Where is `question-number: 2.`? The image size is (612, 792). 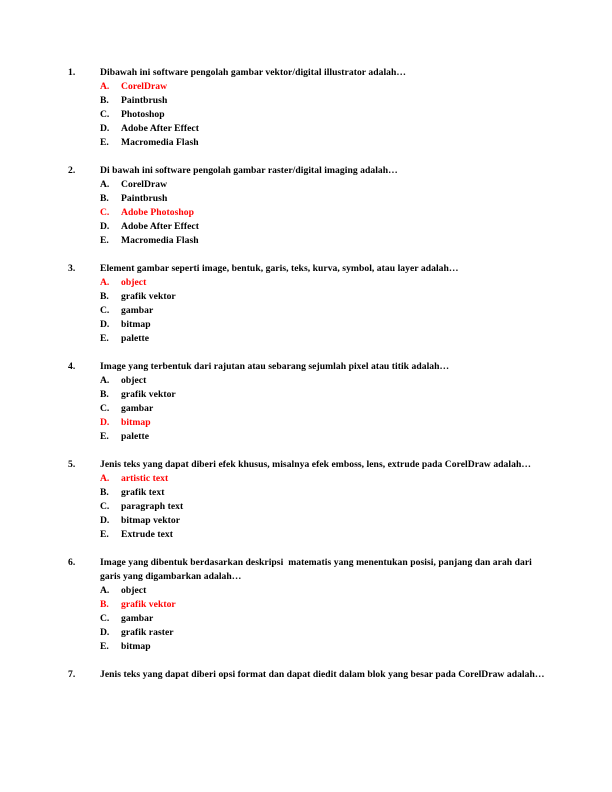
question-number: 2. is located at coordinates (72, 170).